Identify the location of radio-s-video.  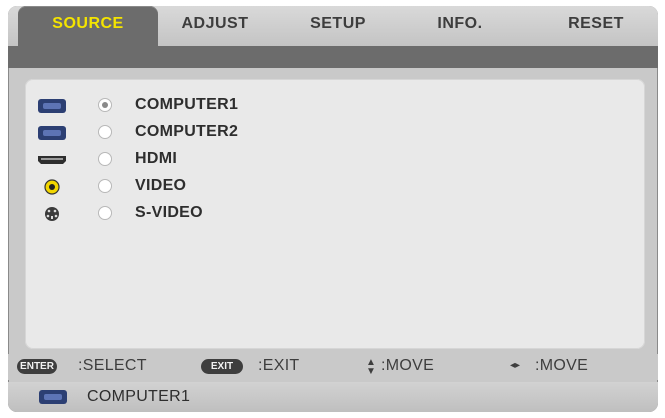
(105, 213).